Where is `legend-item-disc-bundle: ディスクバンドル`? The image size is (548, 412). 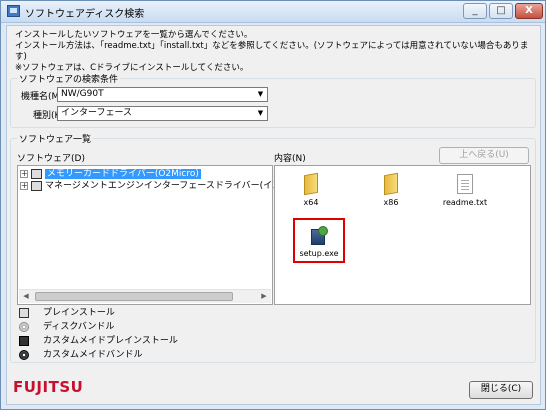 legend-item-disc-bundle: ディスクバンドル is located at coordinates (66, 327).